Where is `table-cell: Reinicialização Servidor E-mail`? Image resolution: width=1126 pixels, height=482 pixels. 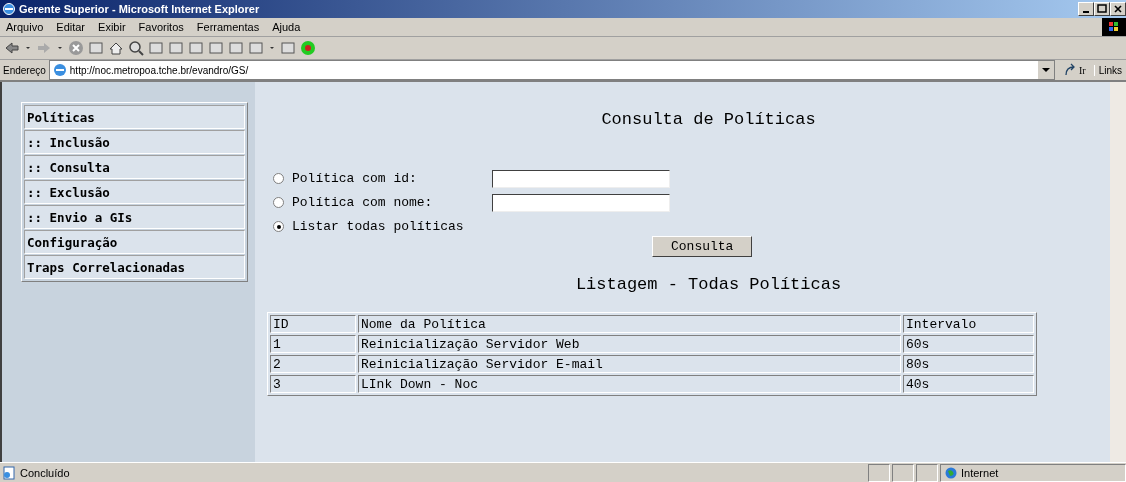
table-cell: Reinicialização Servidor E-mail is located at coordinates (629, 364).